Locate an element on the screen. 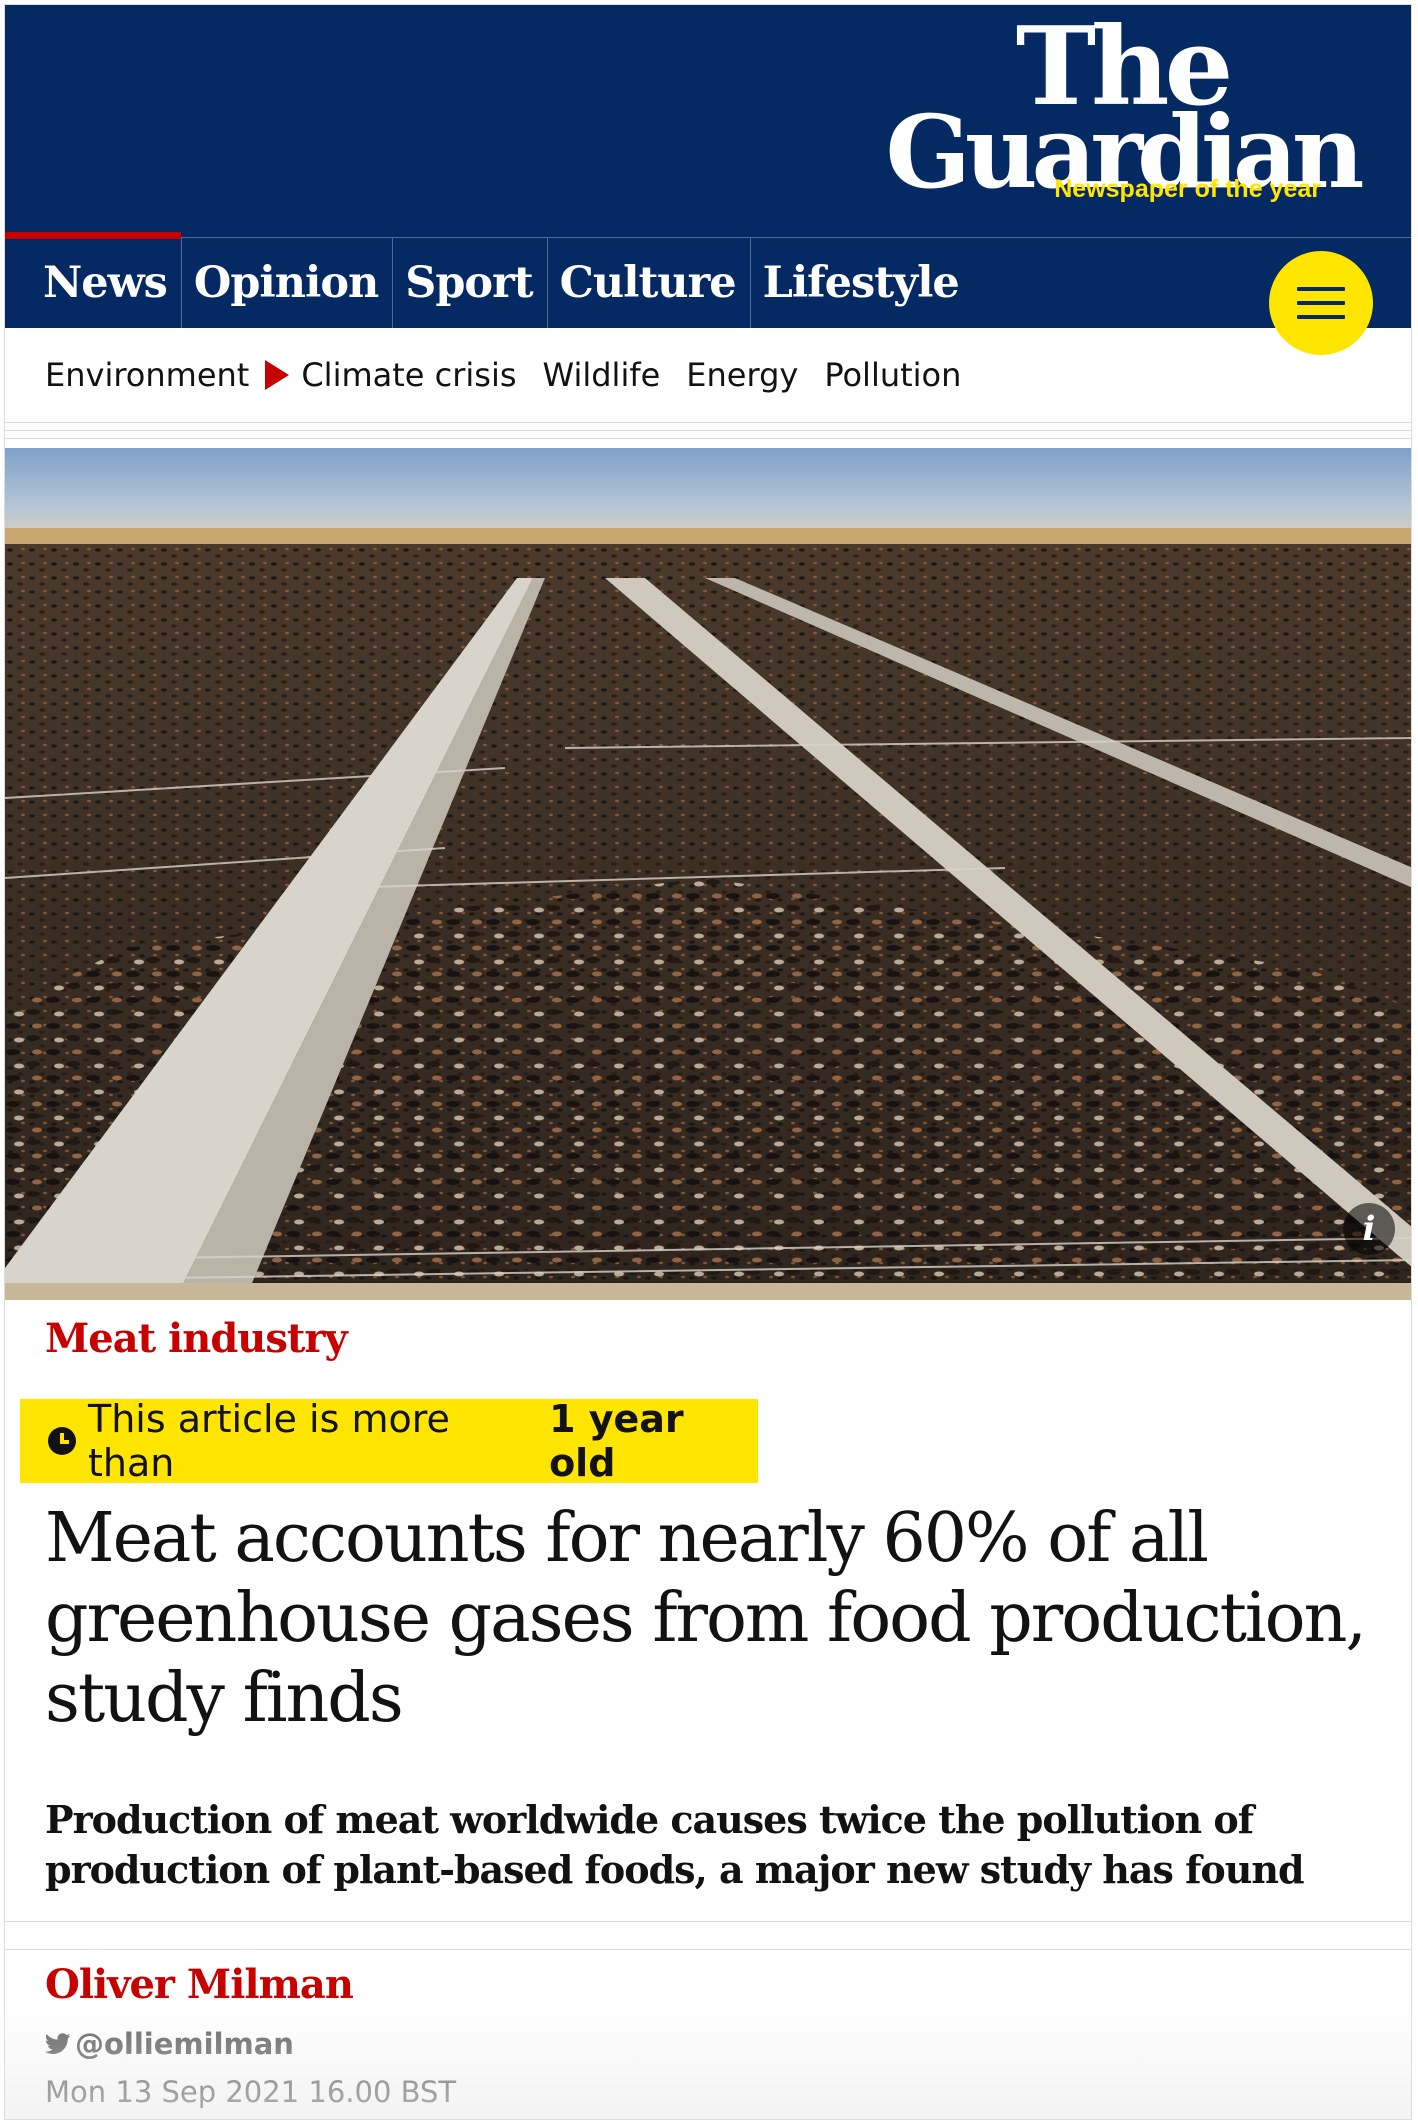 Image resolution: width=1418 pixels, height=2126 pixels. article-kicker: Meat industry is located at coordinates (196, 1338).